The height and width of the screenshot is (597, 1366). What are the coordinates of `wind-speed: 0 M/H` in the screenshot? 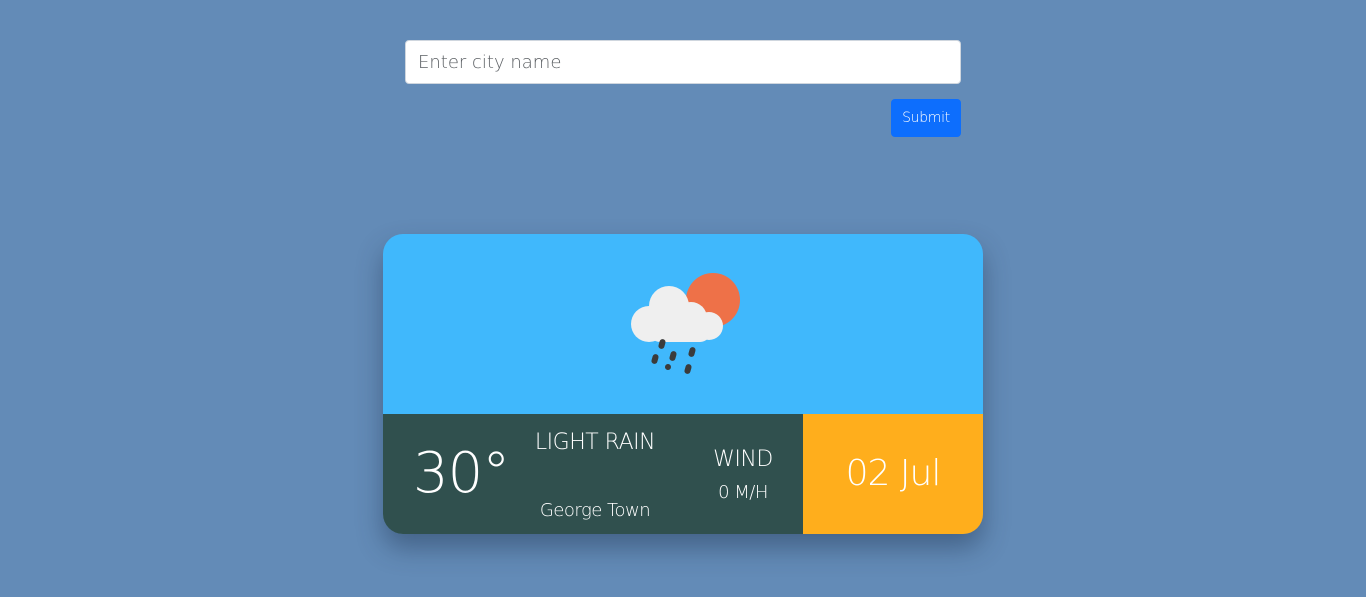 It's located at (743, 492).